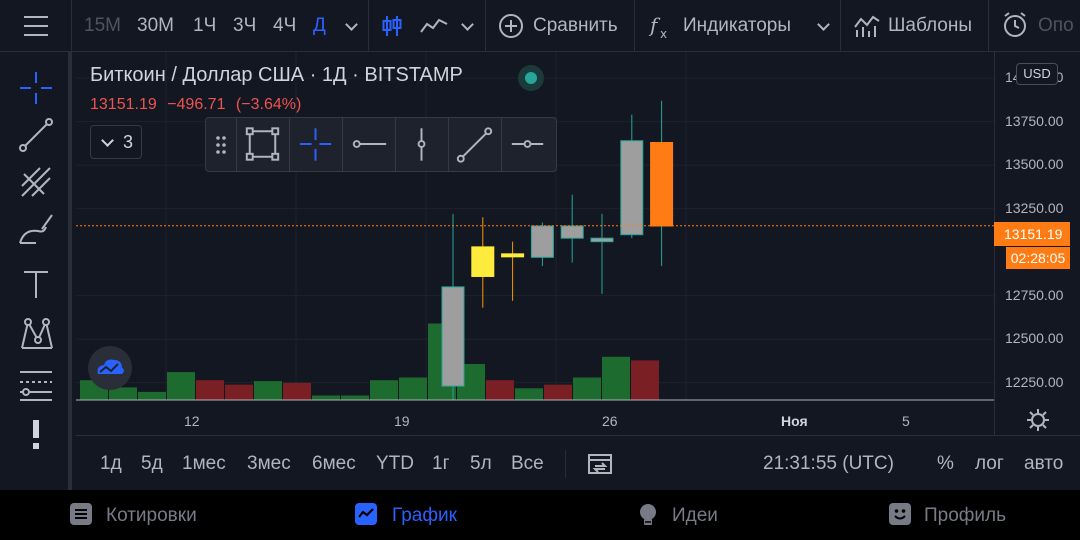 The image size is (1080, 540). I want to click on log-scale-toggle: лог, so click(989, 463).